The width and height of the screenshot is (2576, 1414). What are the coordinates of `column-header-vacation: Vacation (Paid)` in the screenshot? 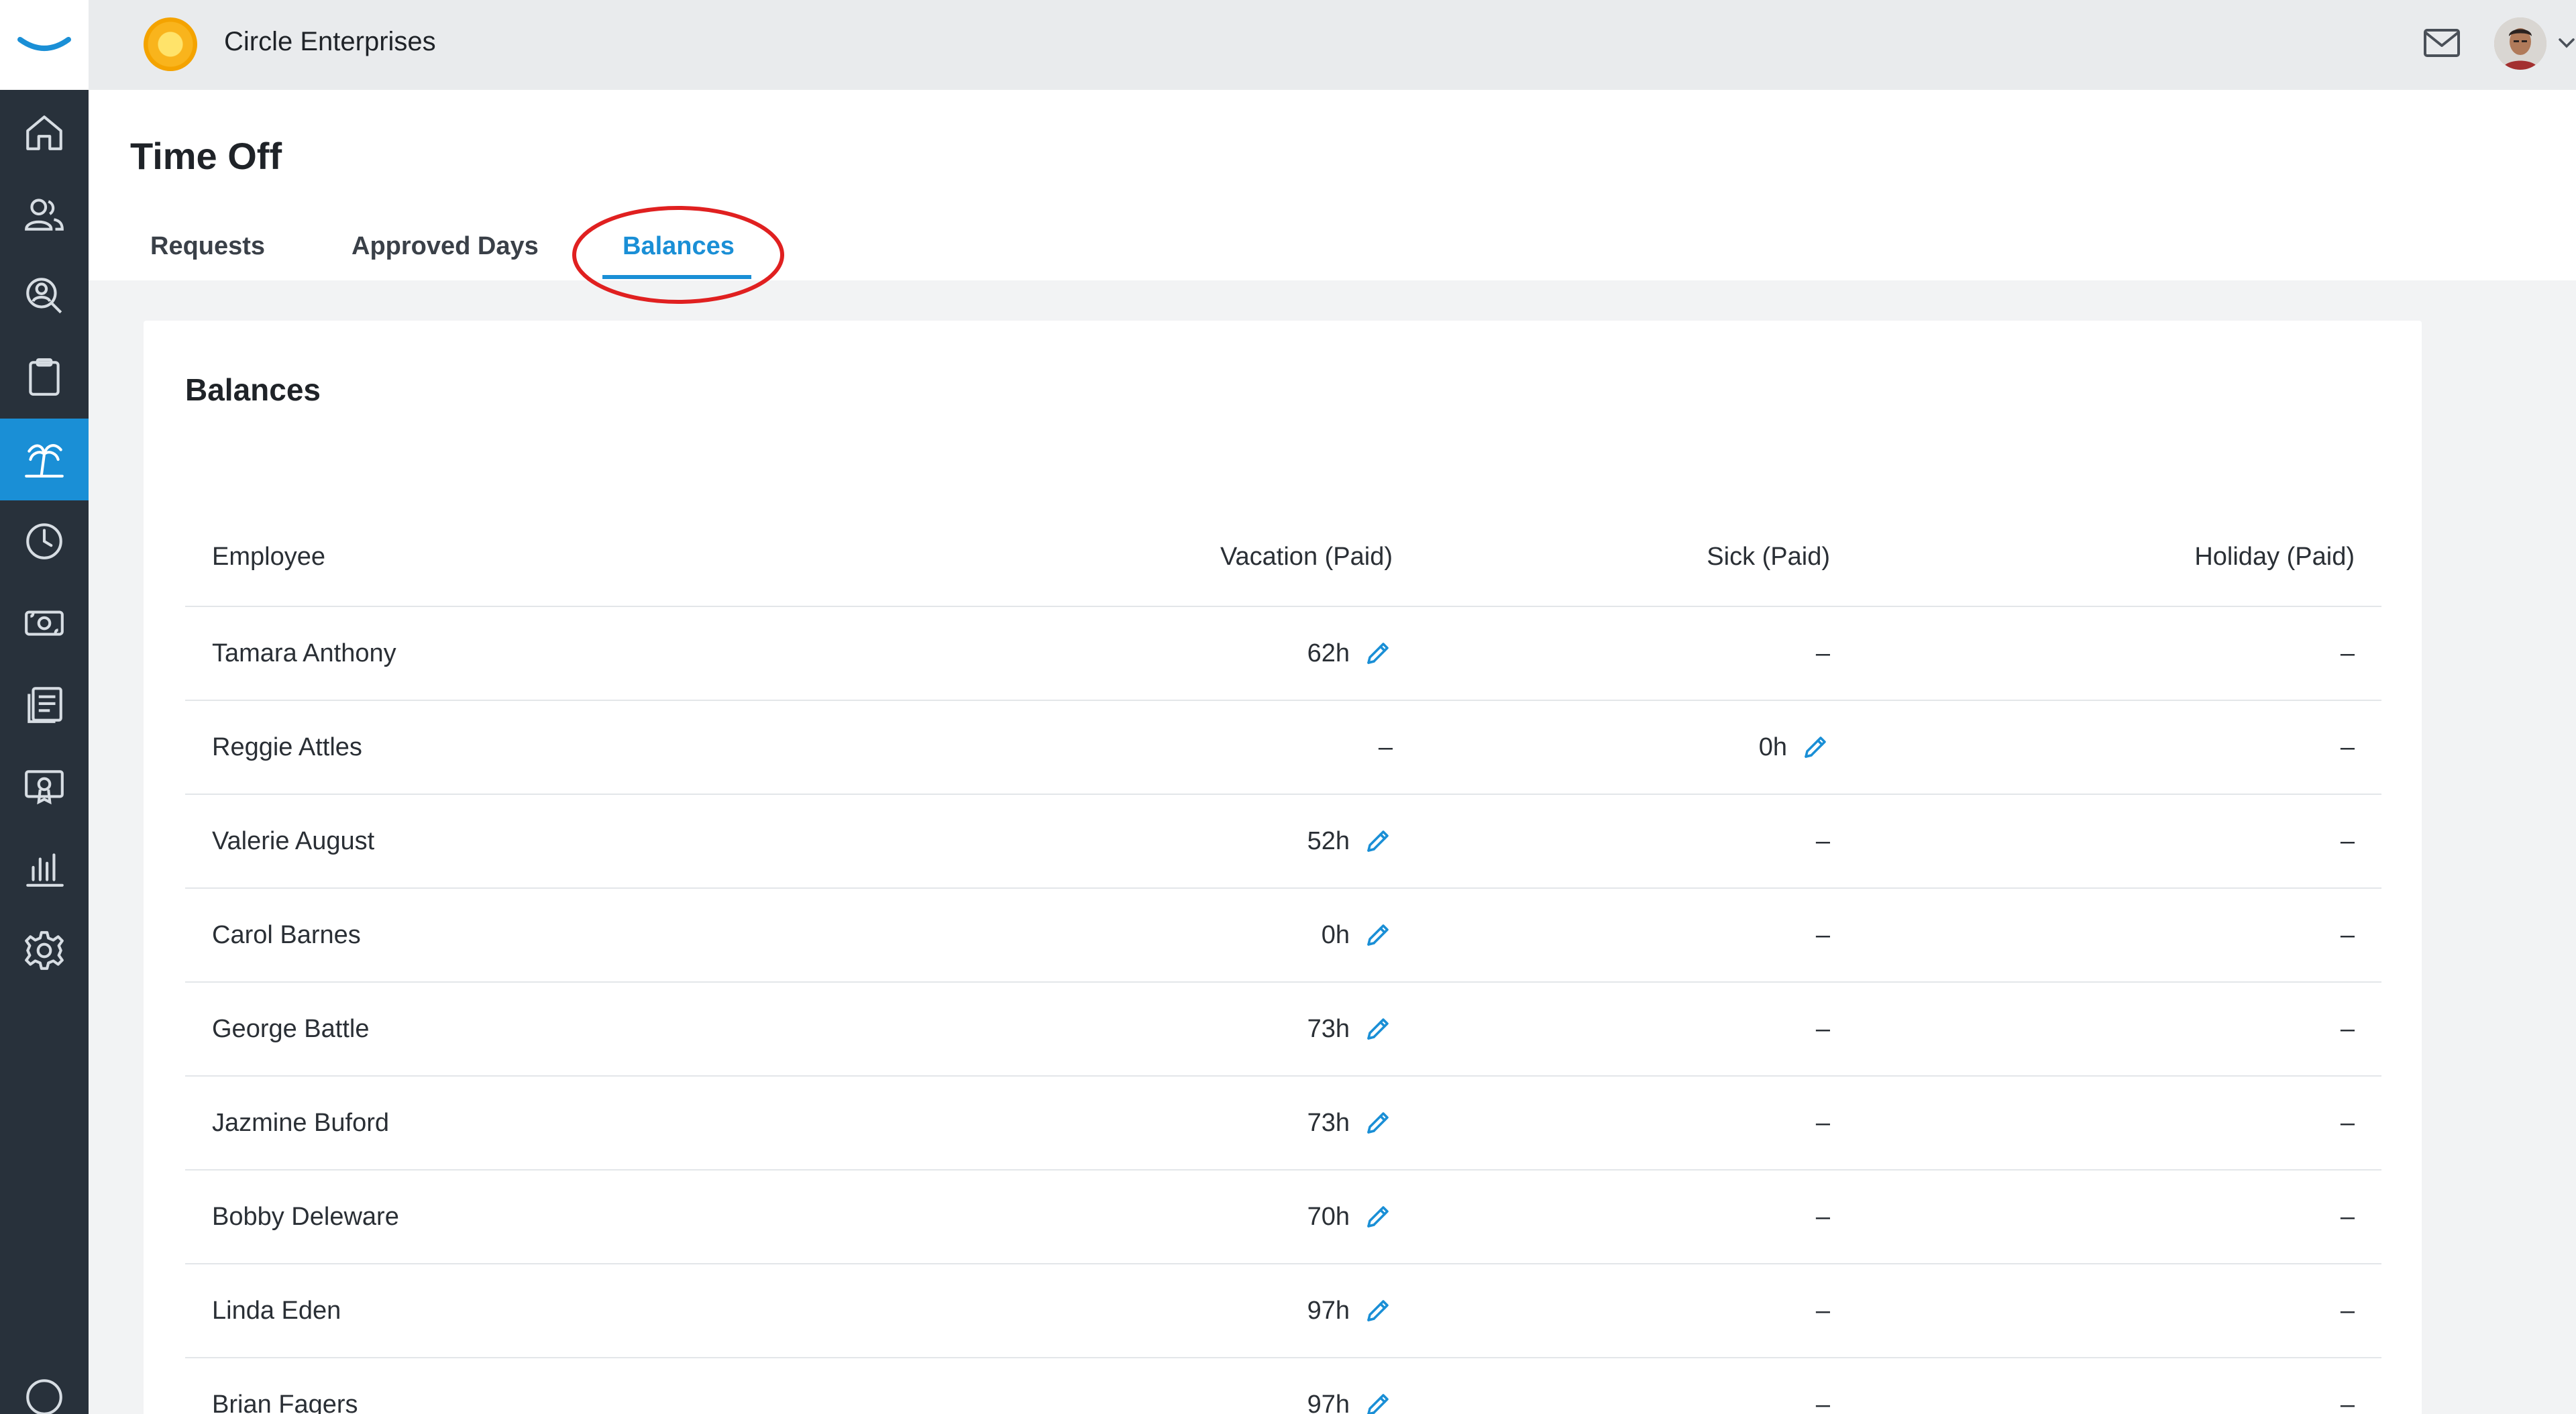 It's located at (1124, 557).